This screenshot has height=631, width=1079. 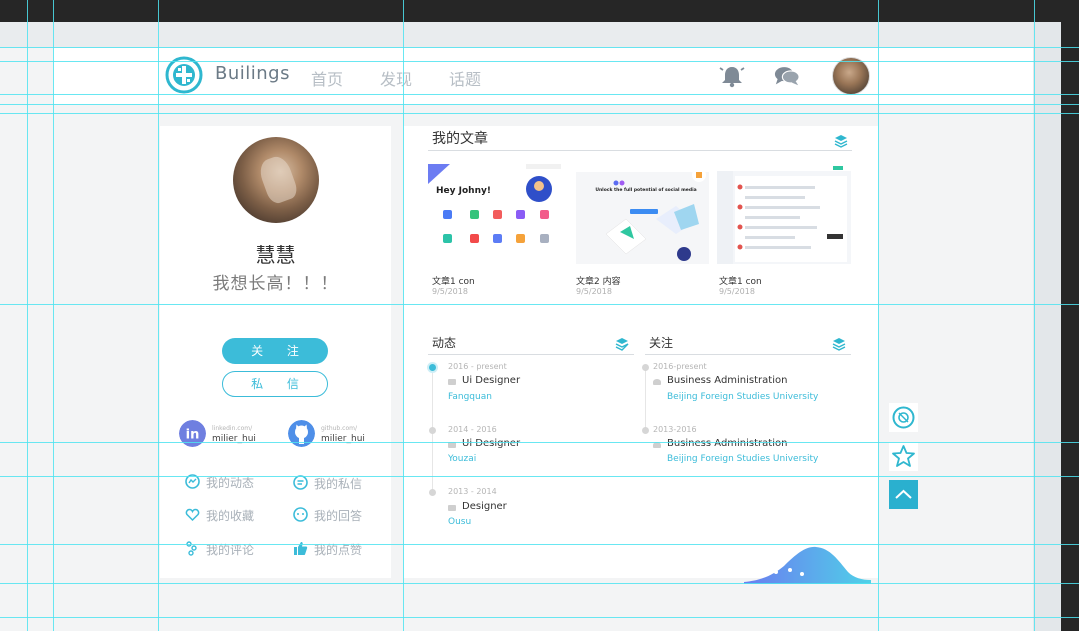 I want to click on timeline-org: Youzai, so click(x=462, y=459).